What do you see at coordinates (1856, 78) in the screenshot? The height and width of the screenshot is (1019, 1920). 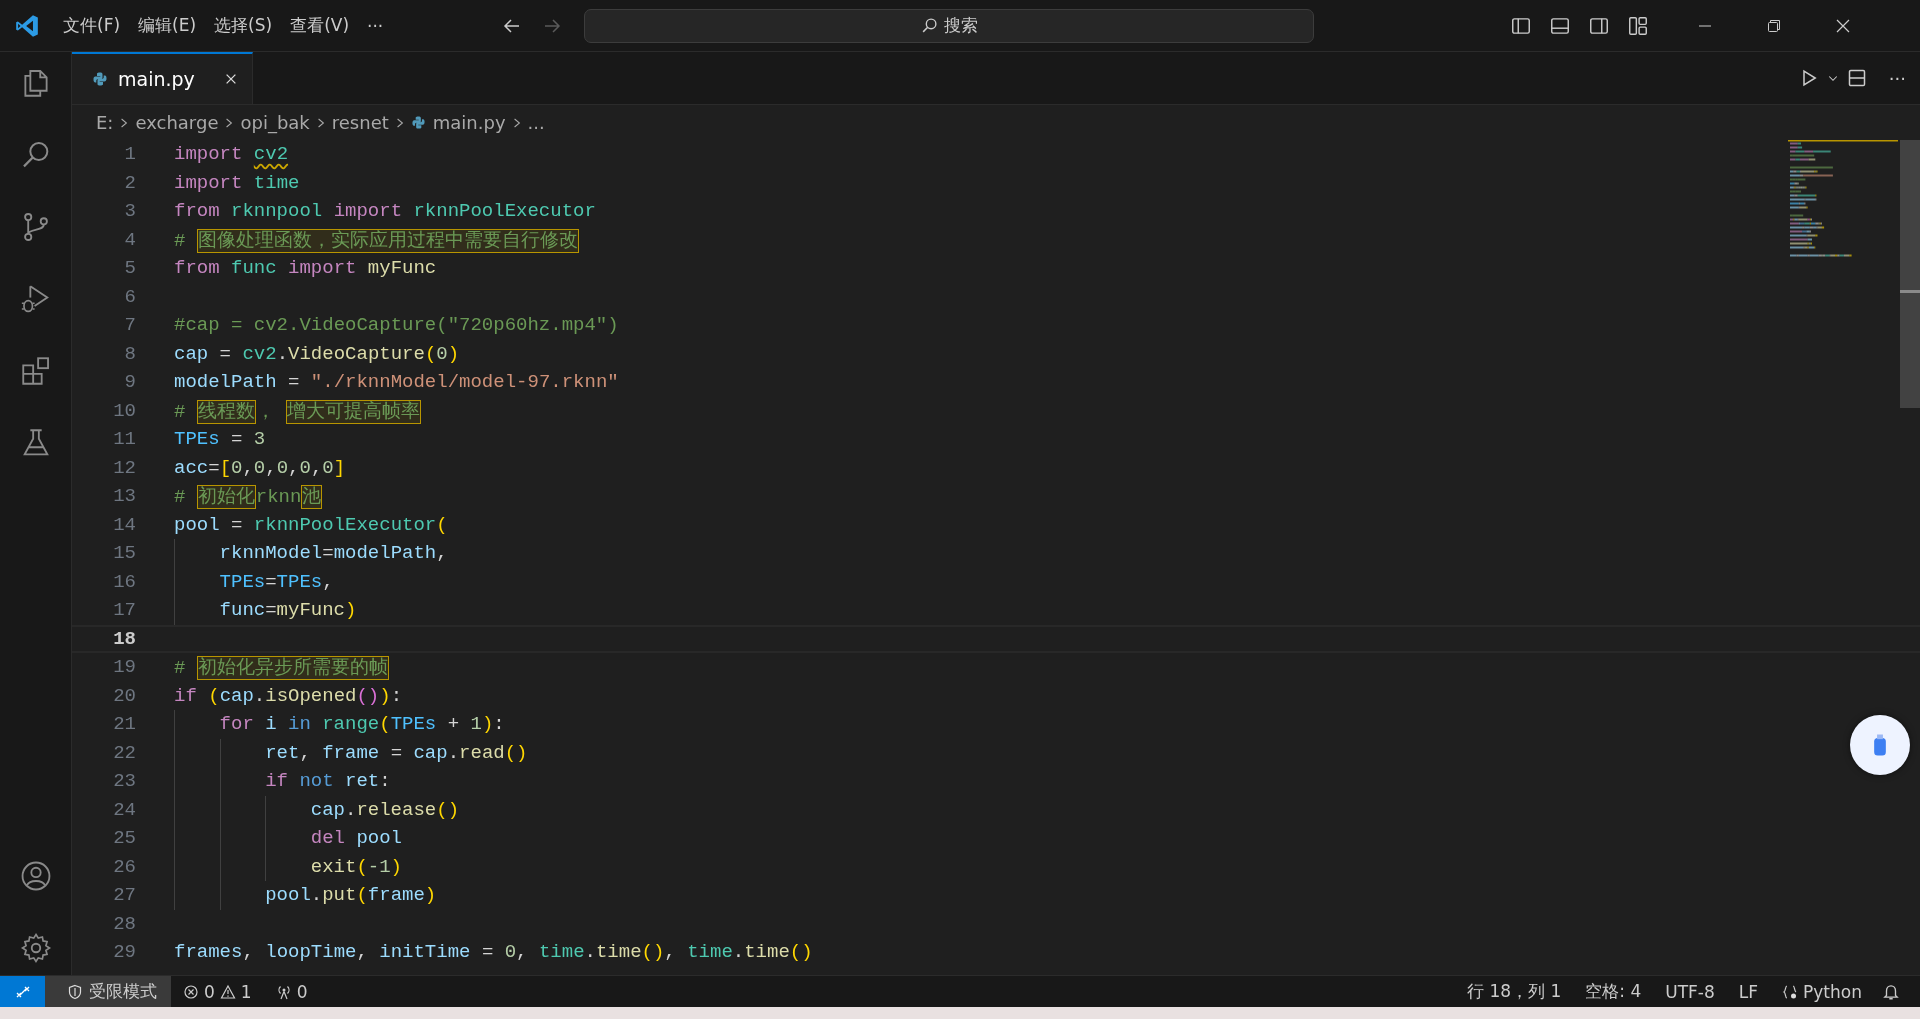 I see `split-editor-icon` at bounding box center [1856, 78].